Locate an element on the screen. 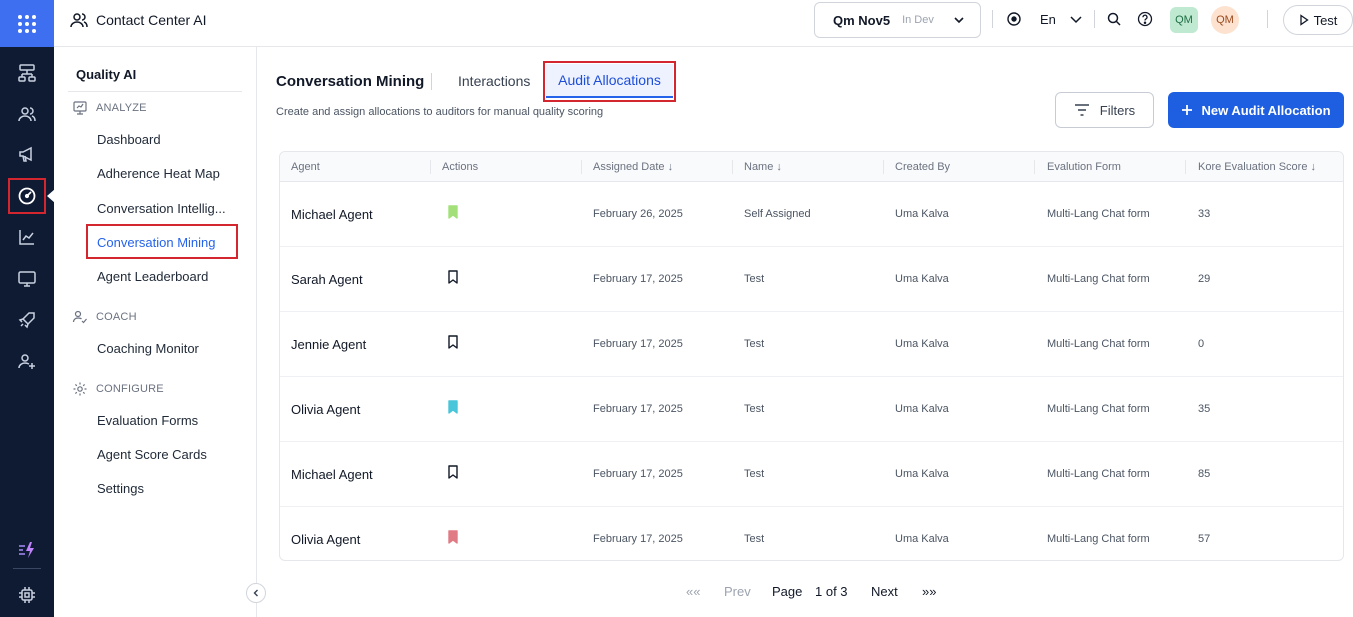  cell-agent: Jennie Agent is located at coordinates (329, 344).